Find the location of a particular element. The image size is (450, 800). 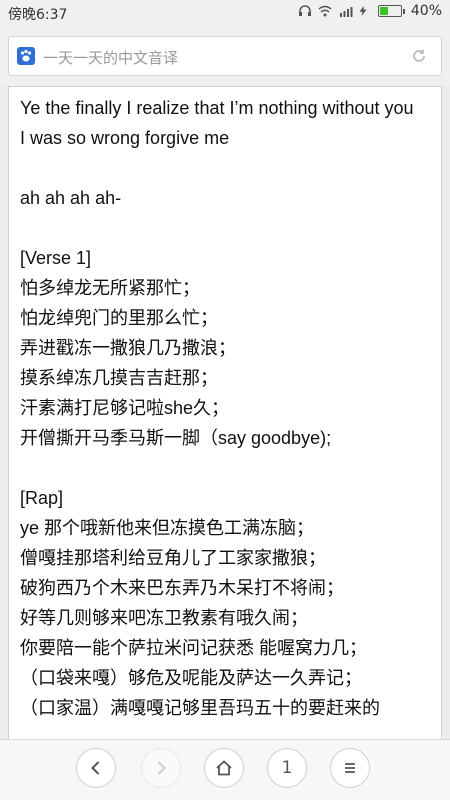

forward-button is located at coordinates (161, 768).